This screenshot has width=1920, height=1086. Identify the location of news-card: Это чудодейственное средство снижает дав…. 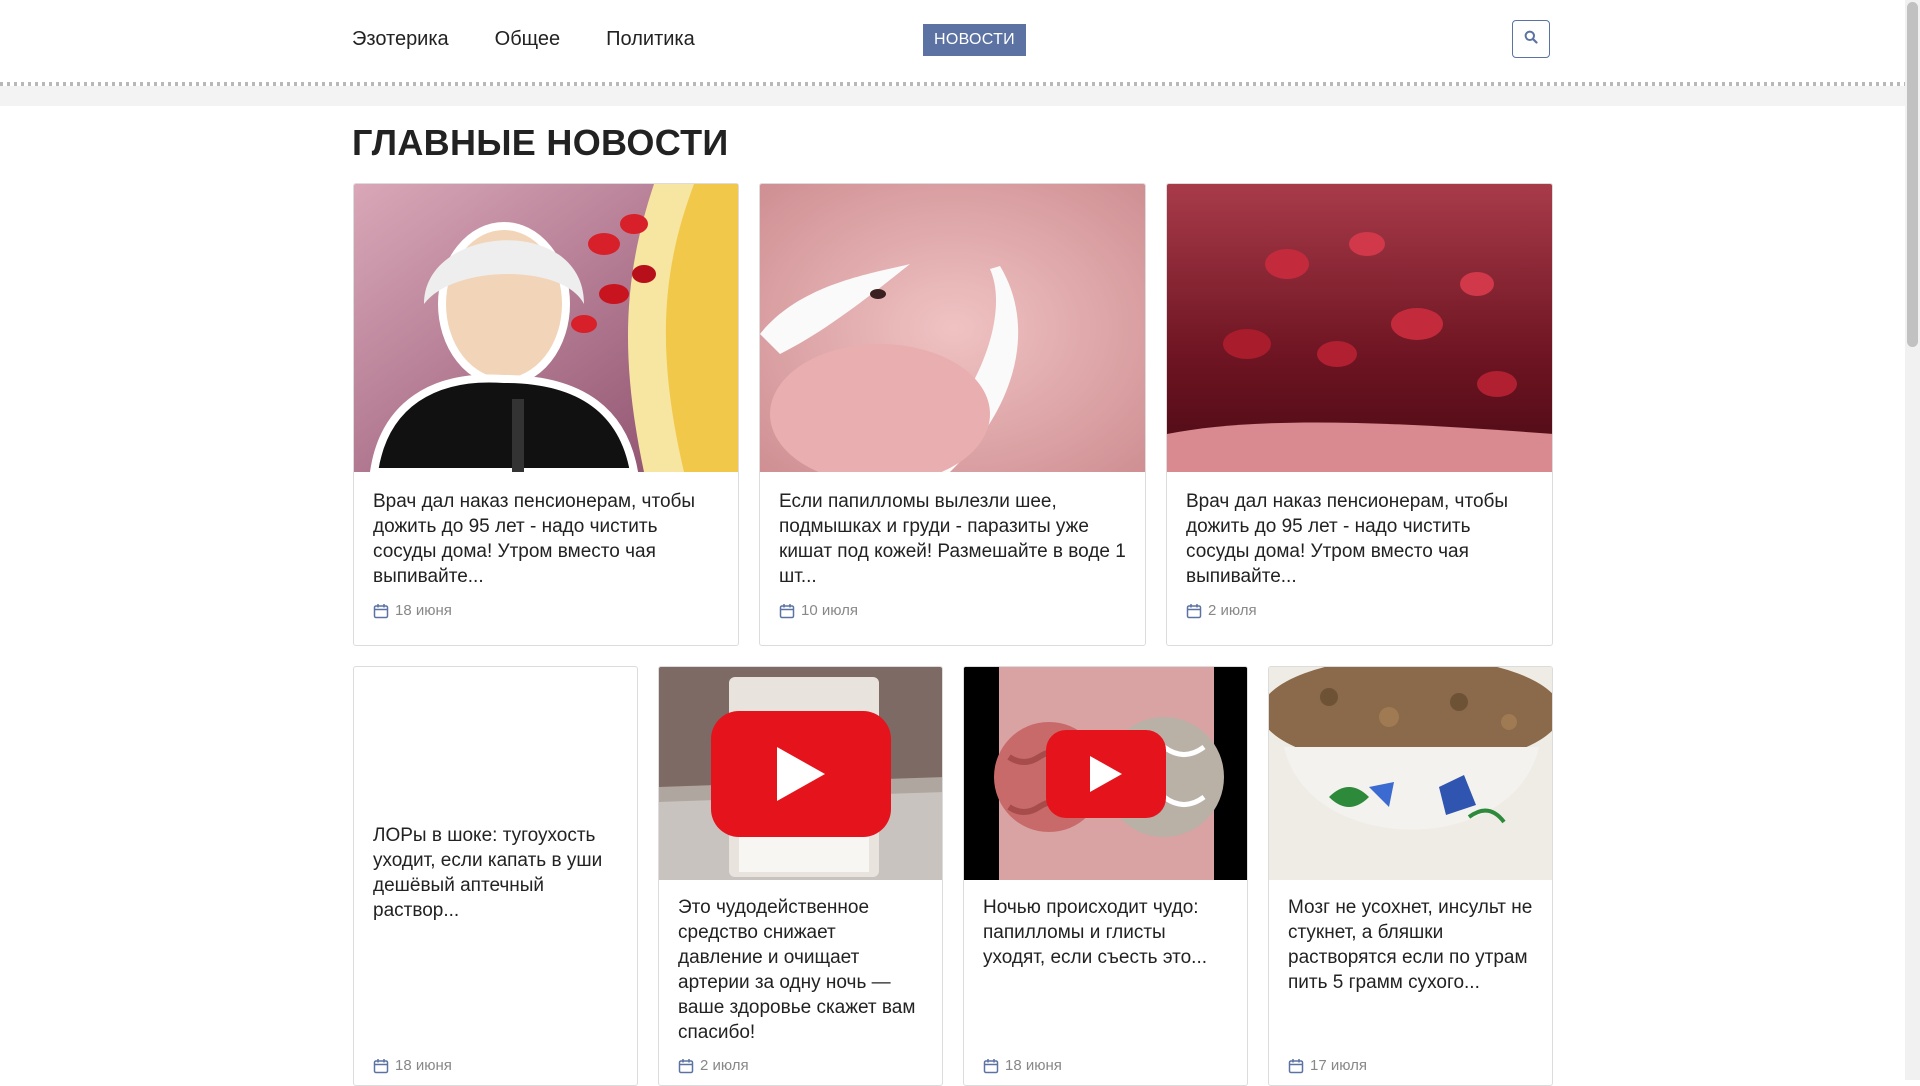
(800, 876).